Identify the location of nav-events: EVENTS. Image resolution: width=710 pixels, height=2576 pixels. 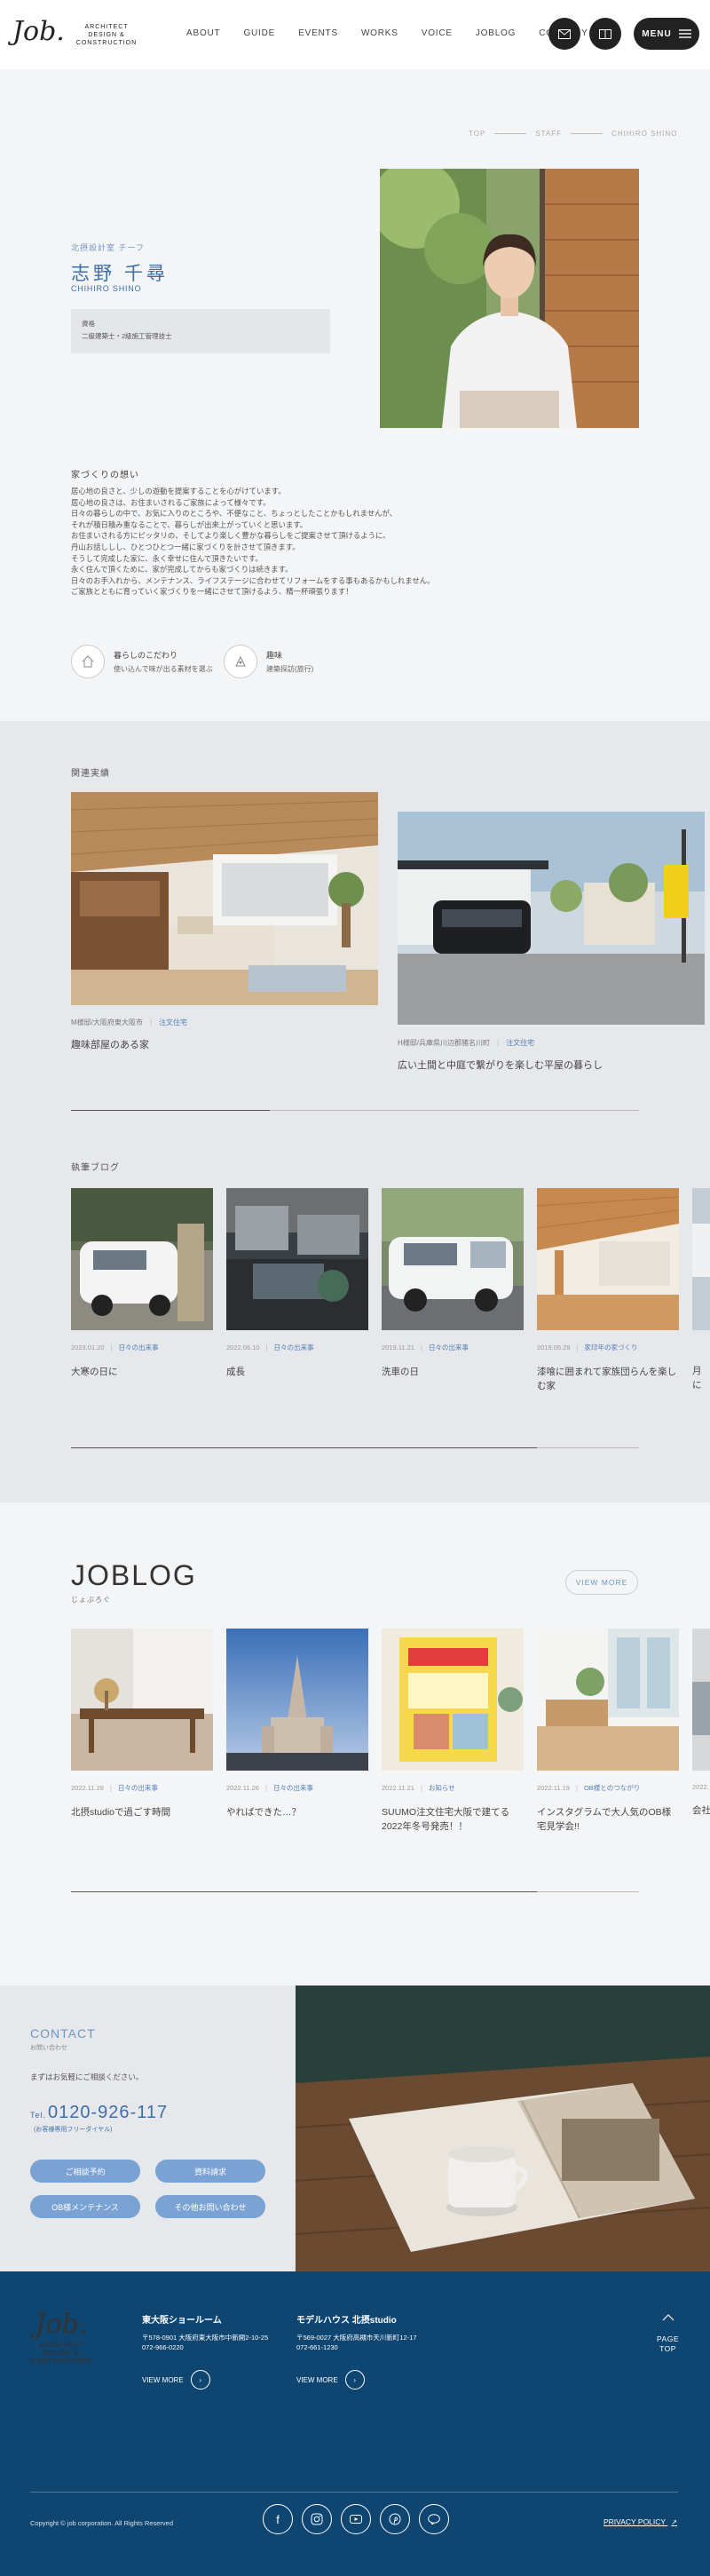
(318, 33).